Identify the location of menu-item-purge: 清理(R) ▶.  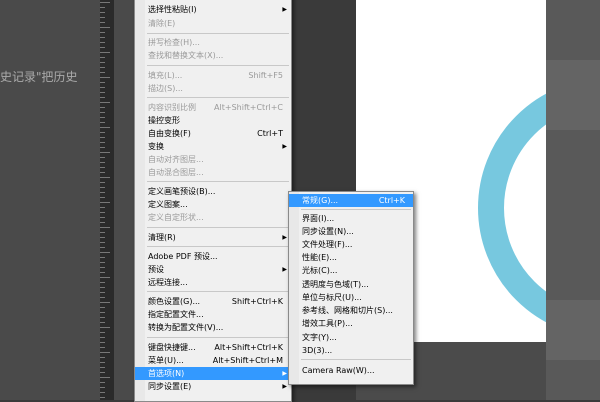
(213, 237).